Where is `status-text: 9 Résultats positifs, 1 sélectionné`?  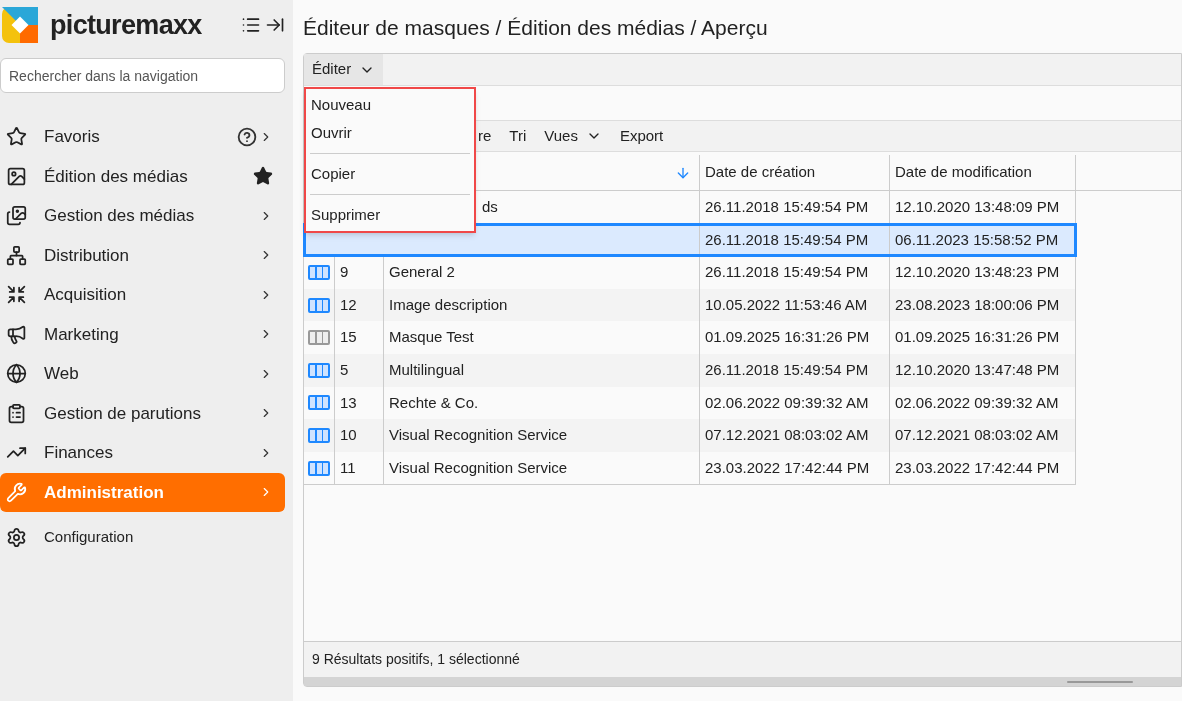
status-text: 9 Résultats positifs, 1 sélectionné is located at coordinates (416, 659).